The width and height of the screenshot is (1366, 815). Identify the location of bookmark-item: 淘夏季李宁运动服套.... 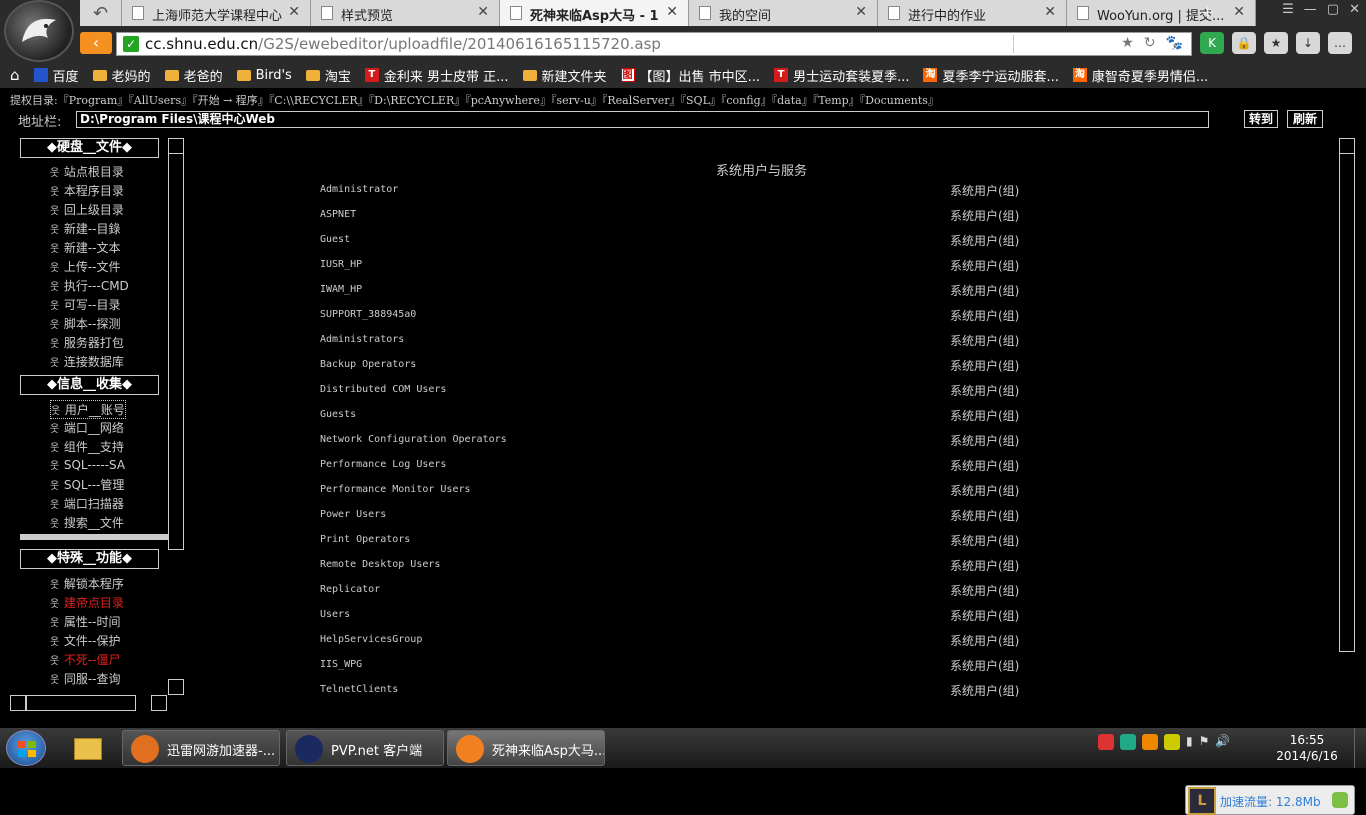
(991, 75).